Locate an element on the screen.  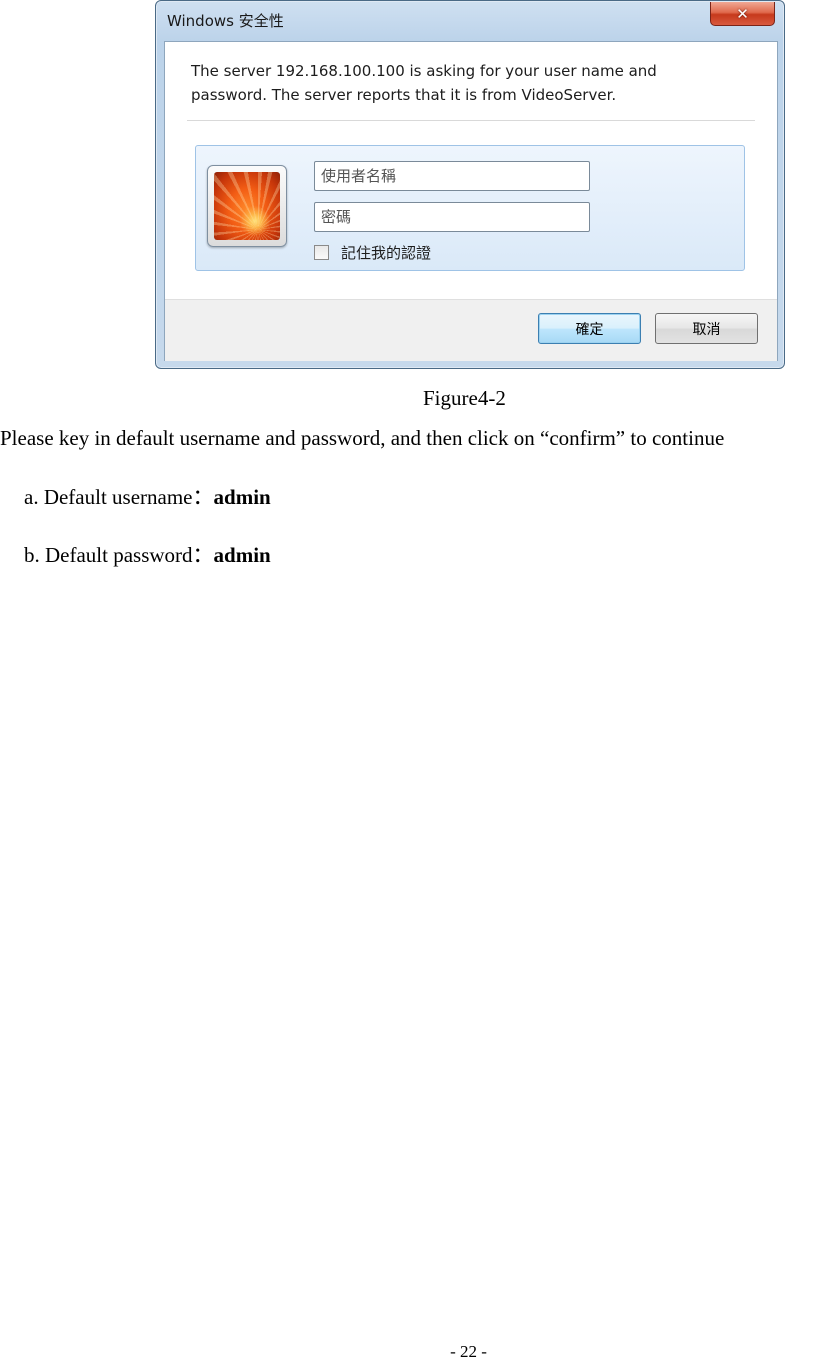
user-tile-flower-icon is located at coordinates (247, 206).